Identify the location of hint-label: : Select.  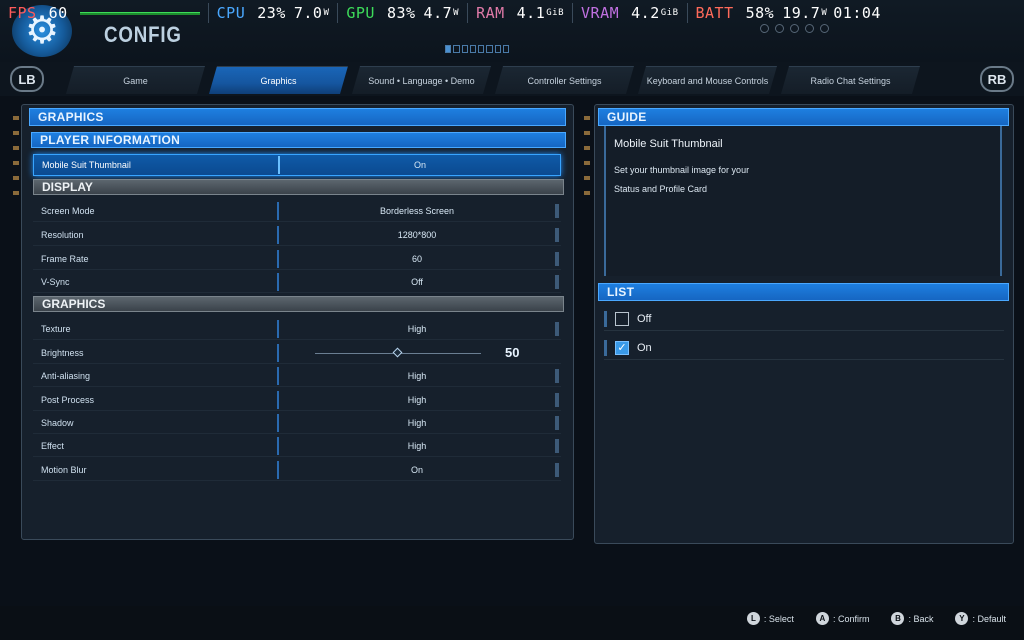
(778, 618).